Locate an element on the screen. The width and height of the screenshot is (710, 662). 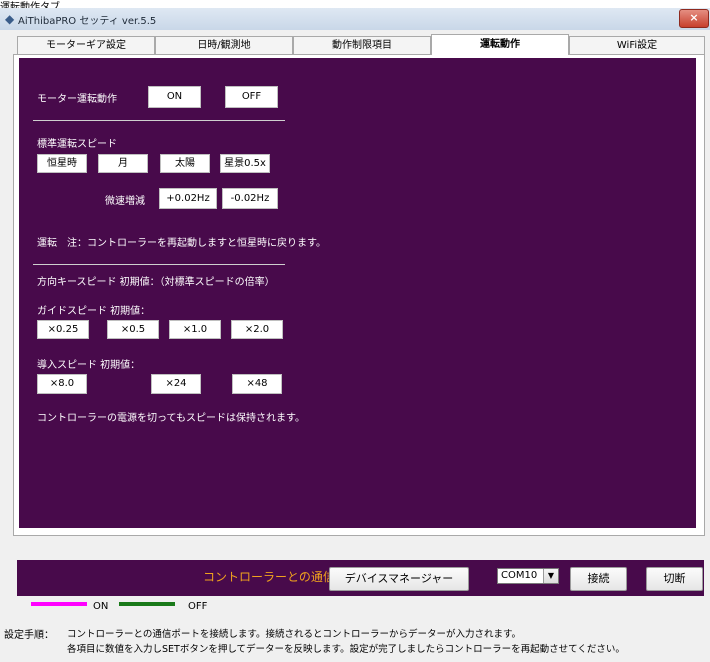
device-manager-button: デバイスマネージャー is located at coordinates (399, 579).